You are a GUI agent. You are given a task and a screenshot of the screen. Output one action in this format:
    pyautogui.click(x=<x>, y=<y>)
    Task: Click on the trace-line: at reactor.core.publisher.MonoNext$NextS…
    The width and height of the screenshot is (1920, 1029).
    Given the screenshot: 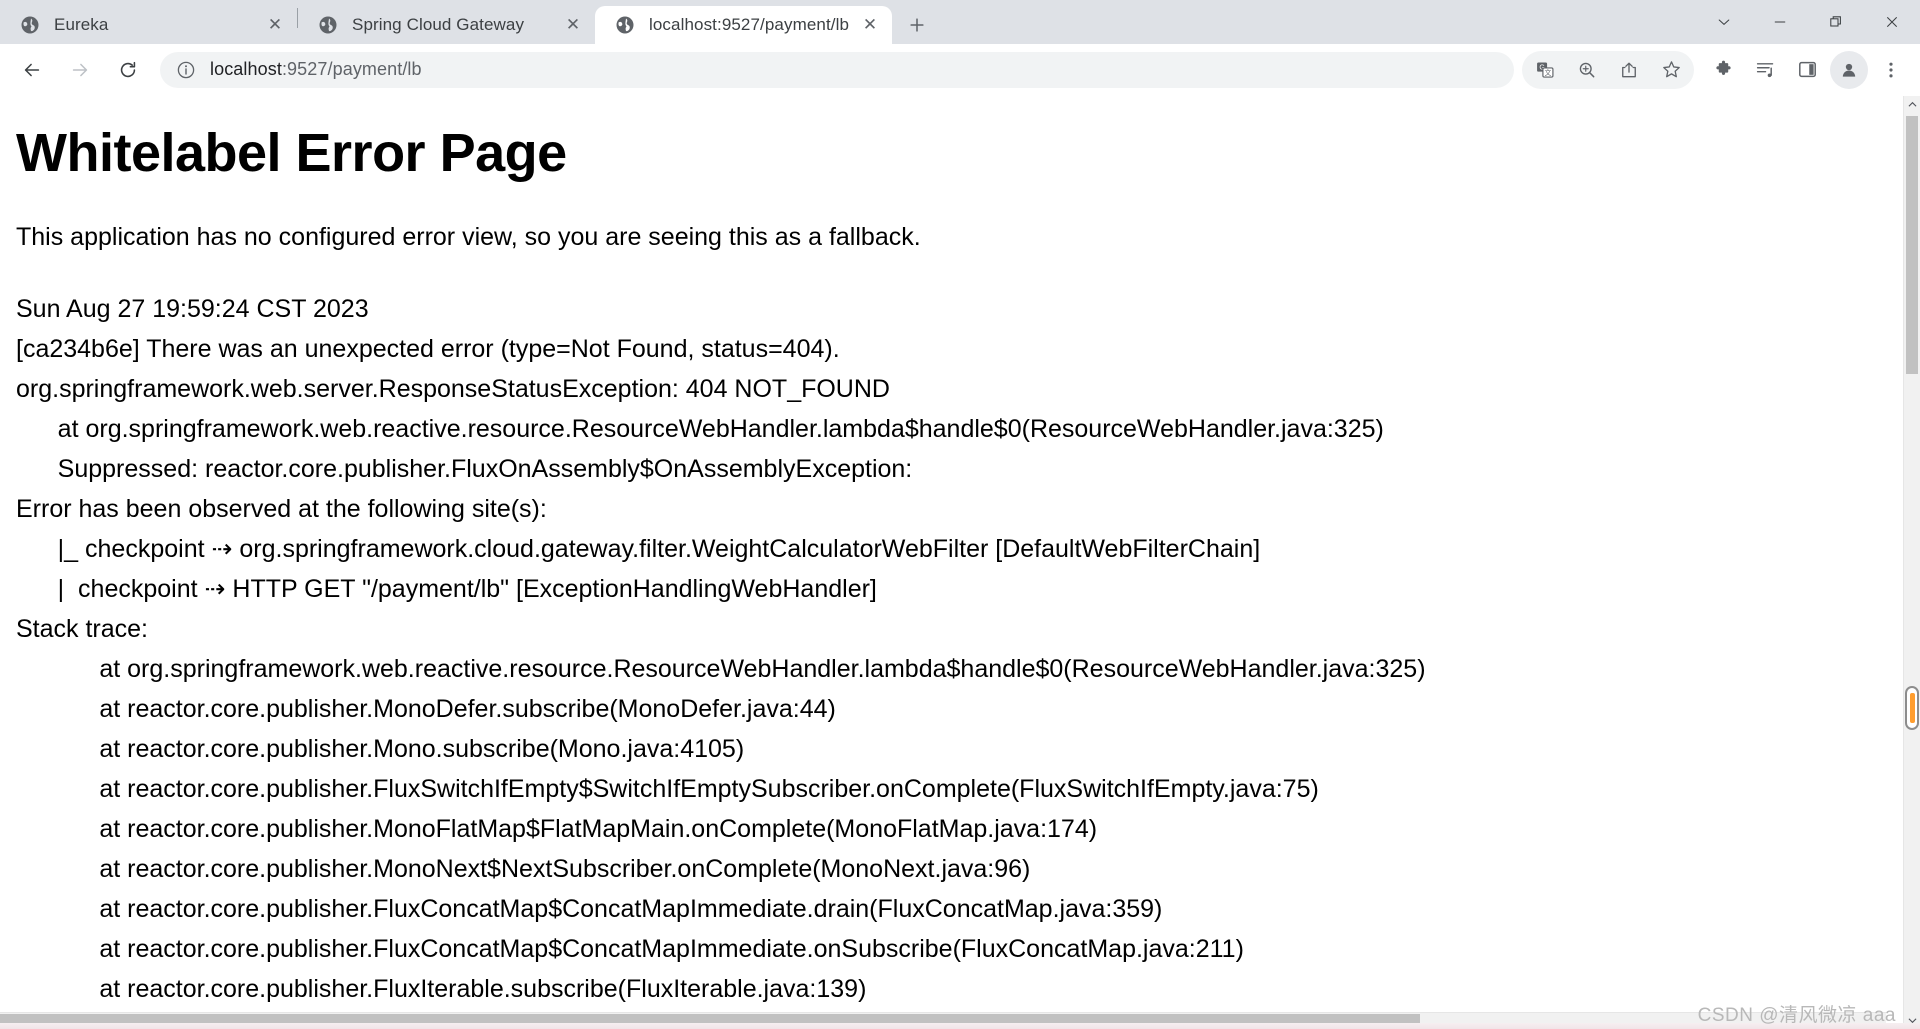 What is the action you would take?
    pyautogui.click(x=523, y=869)
    